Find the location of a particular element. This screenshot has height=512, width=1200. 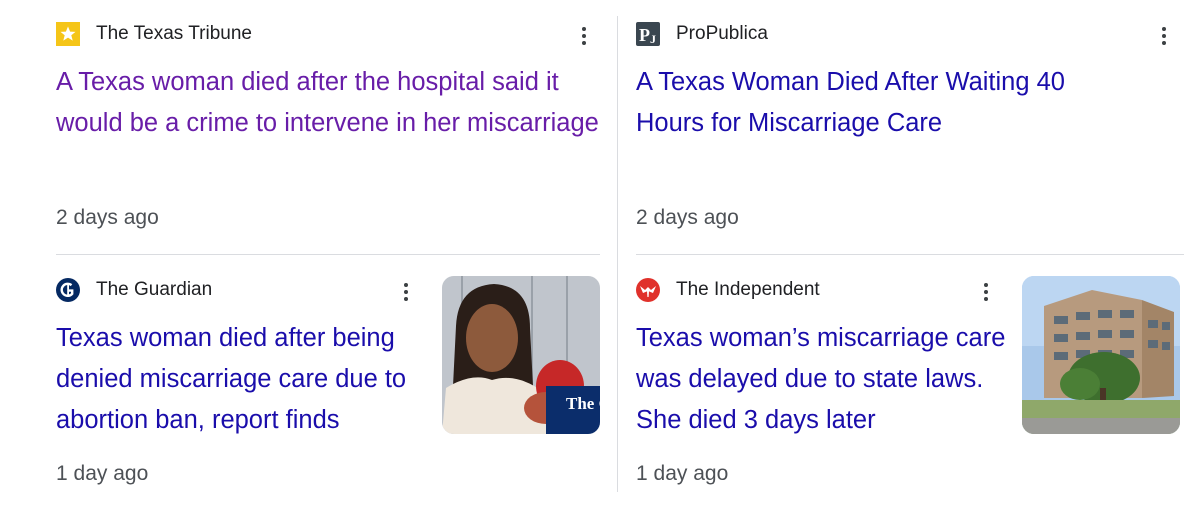

svg-text: P is located at coordinates (644, 35).